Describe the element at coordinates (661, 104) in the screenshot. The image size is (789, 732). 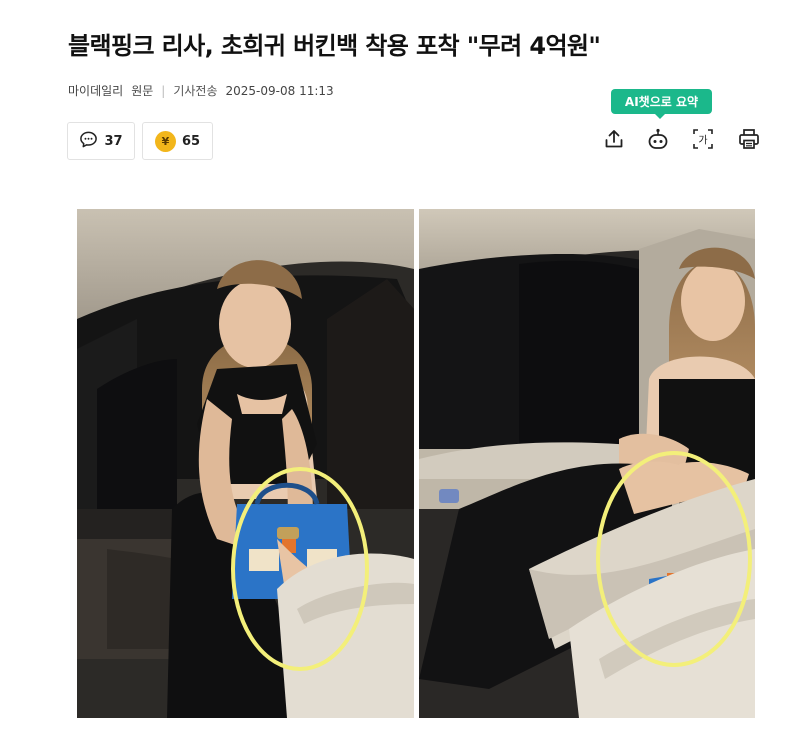
I see `ai-summary-badge: AI챗으로 요약` at that location.